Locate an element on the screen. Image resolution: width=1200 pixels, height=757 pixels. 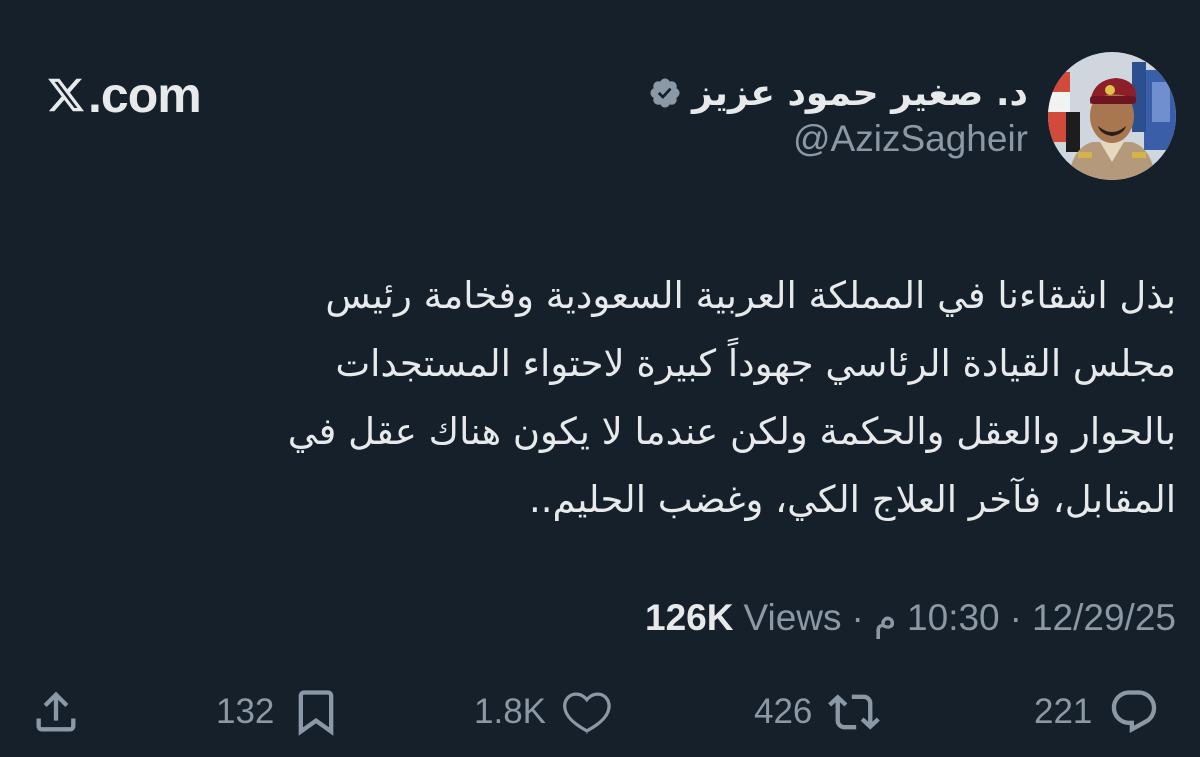
bookmark-count: 132 is located at coordinates (245, 711).